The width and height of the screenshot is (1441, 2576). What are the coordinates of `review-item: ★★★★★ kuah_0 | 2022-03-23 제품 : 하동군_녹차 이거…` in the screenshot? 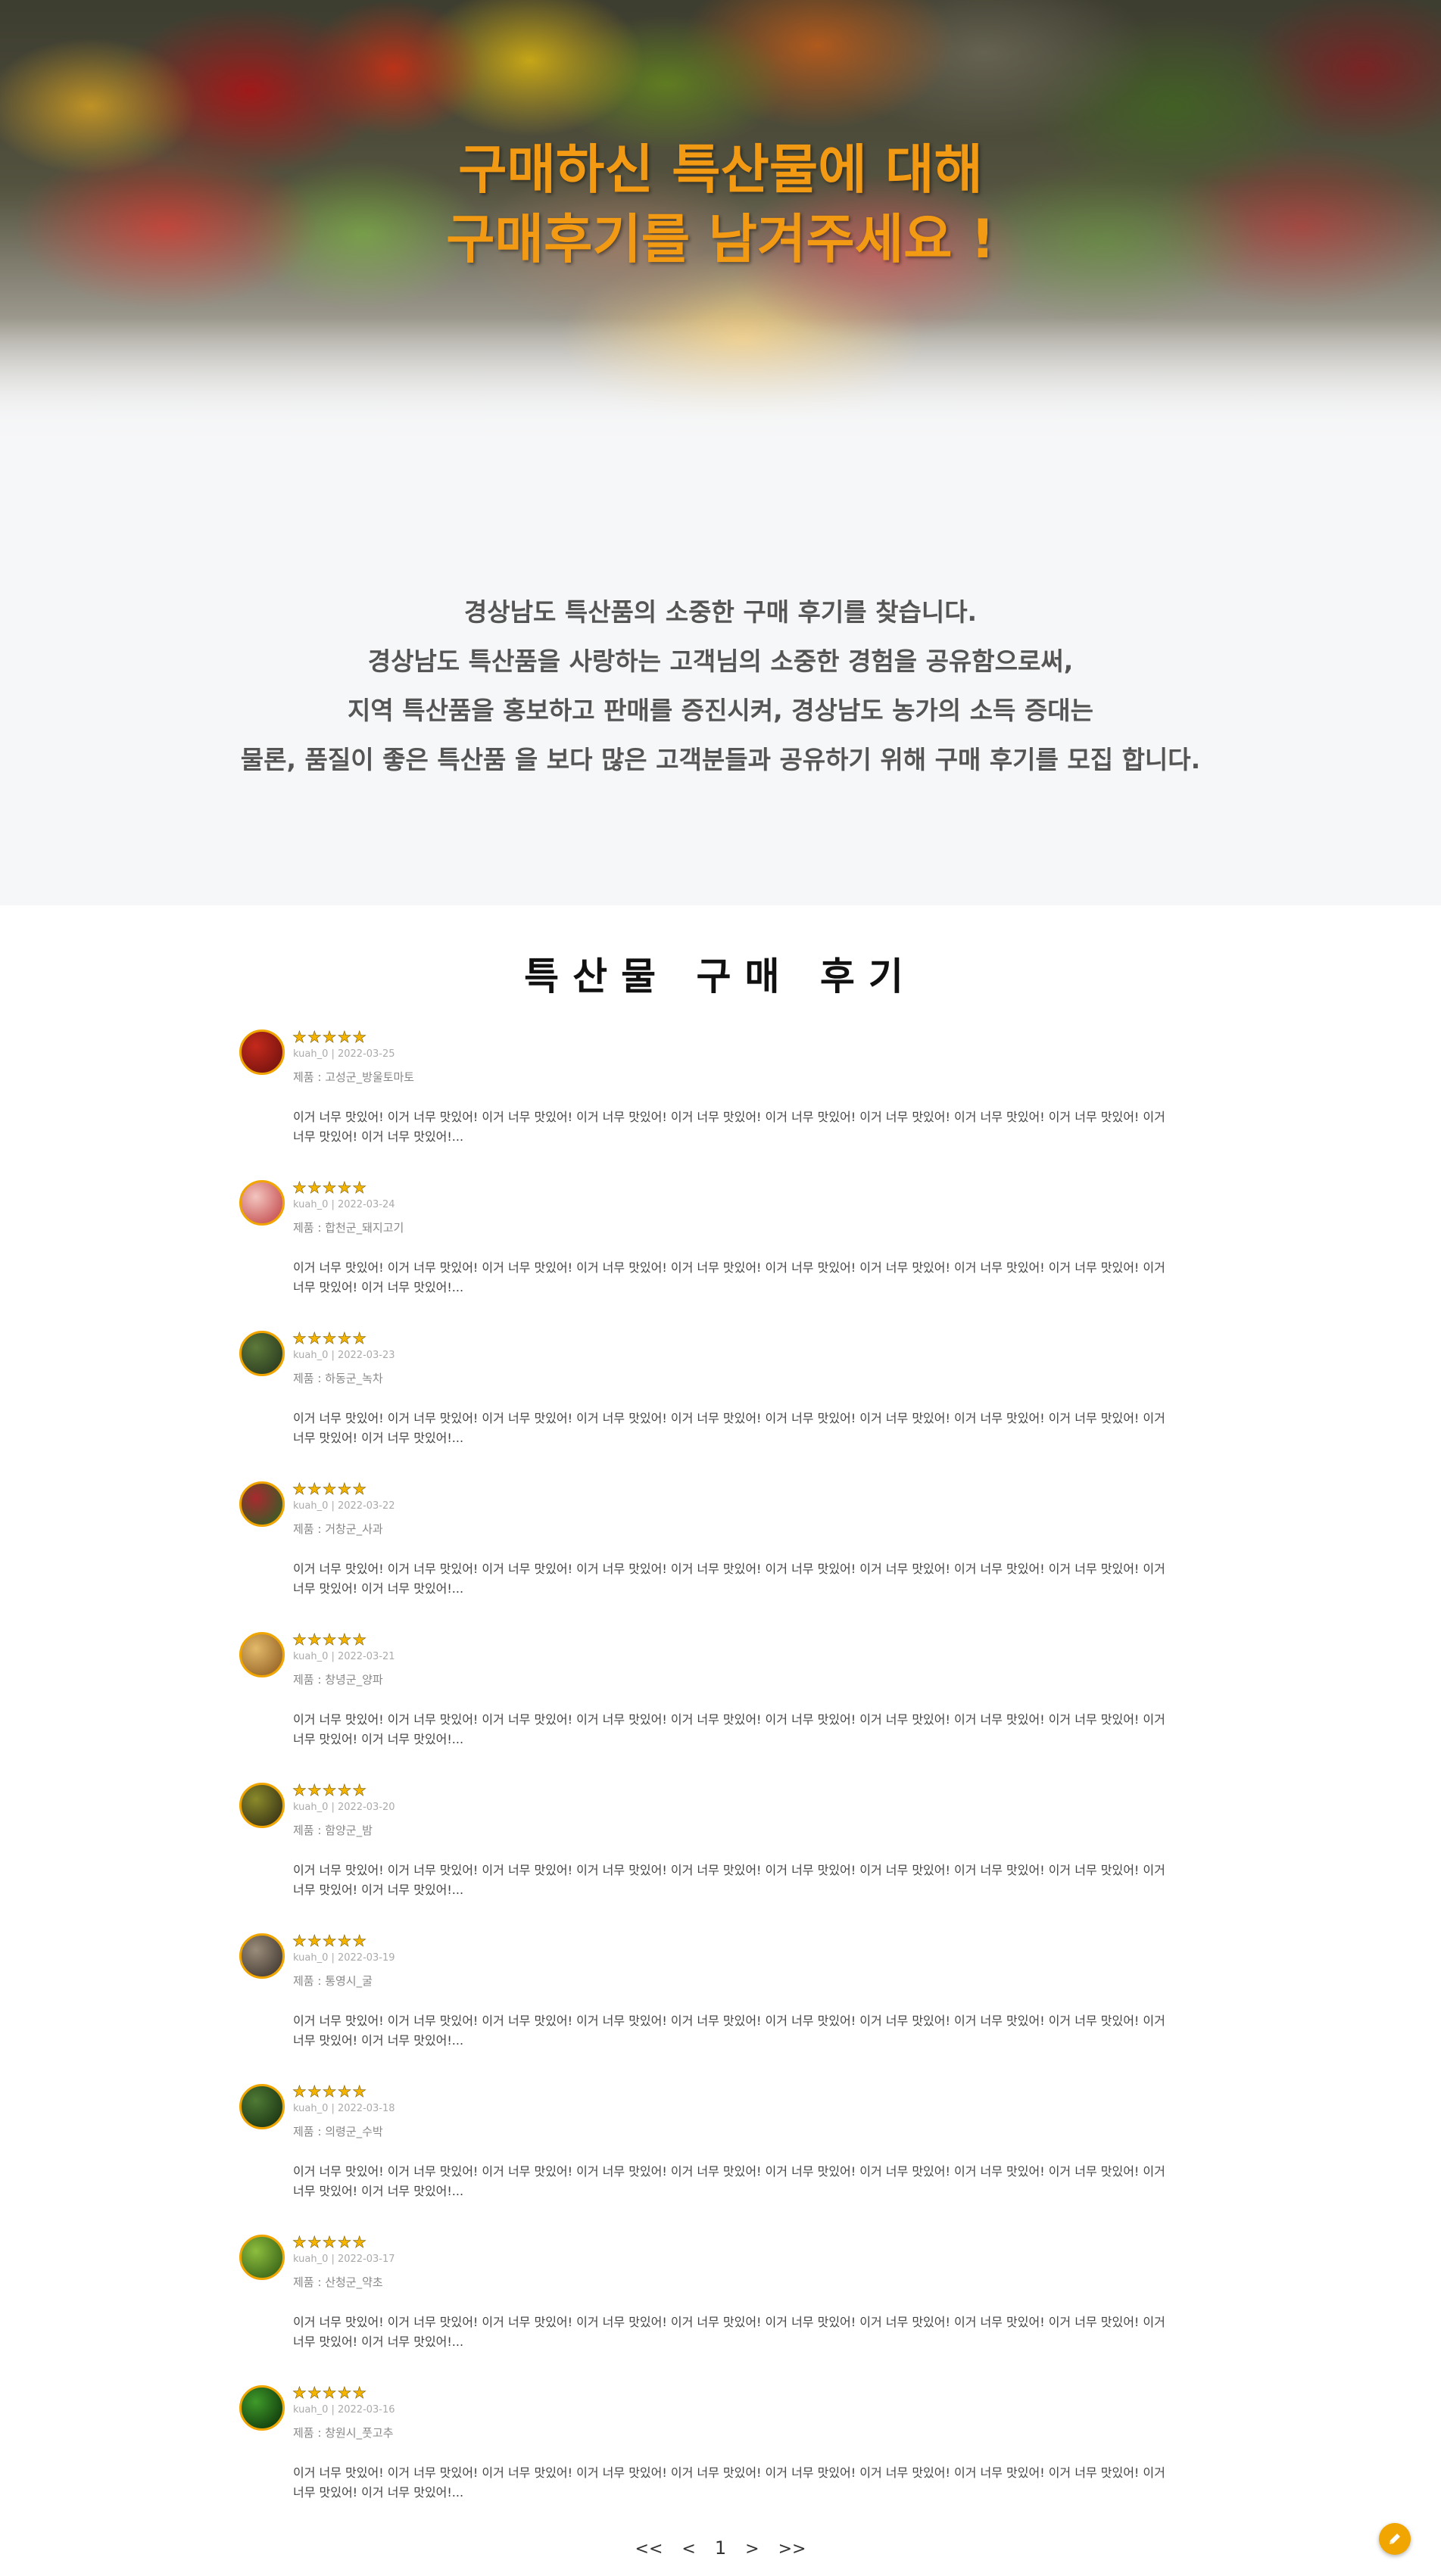 It's located at (716, 1405).